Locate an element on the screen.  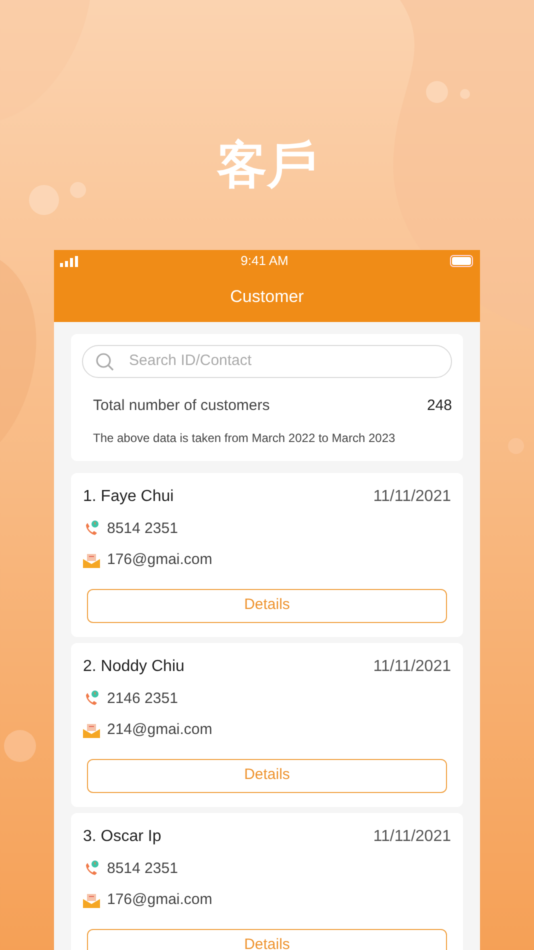
customer-name: 1. Faye Chui is located at coordinates (128, 496).